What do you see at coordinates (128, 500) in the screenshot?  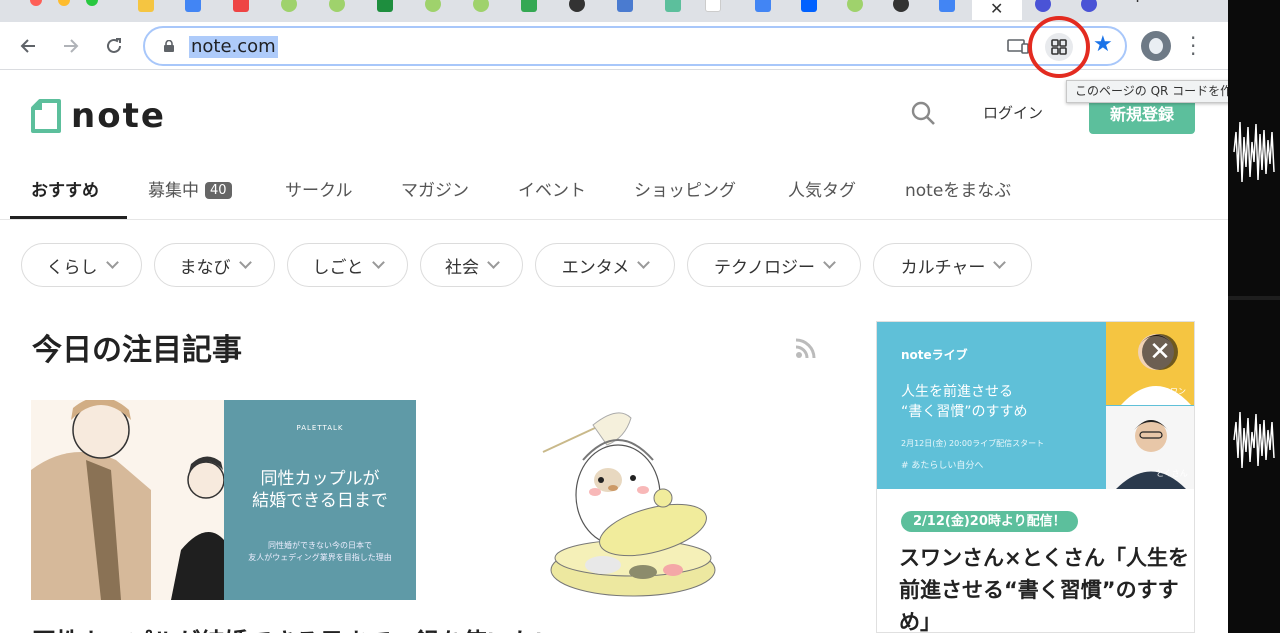 I see `illustration-image` at bounding box center [128, 500].